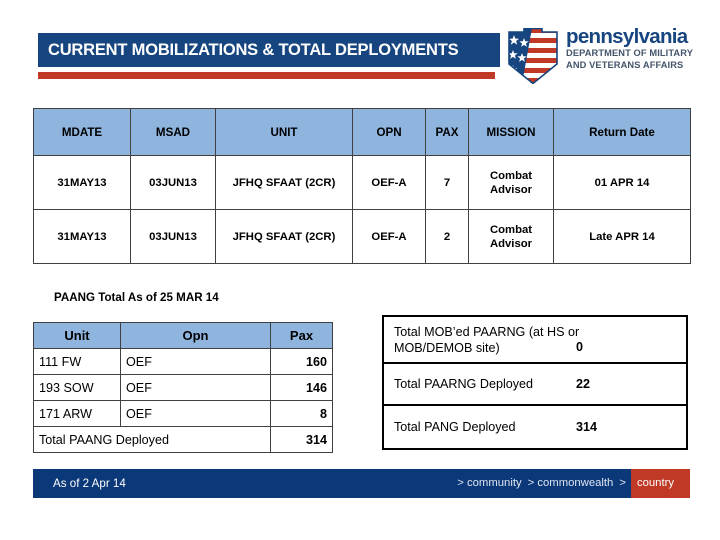 The image size is (720, 540). Describe the element at coordinates (301, 387) in the screenshot. I see `cell-paang-pax: 146` at that location.